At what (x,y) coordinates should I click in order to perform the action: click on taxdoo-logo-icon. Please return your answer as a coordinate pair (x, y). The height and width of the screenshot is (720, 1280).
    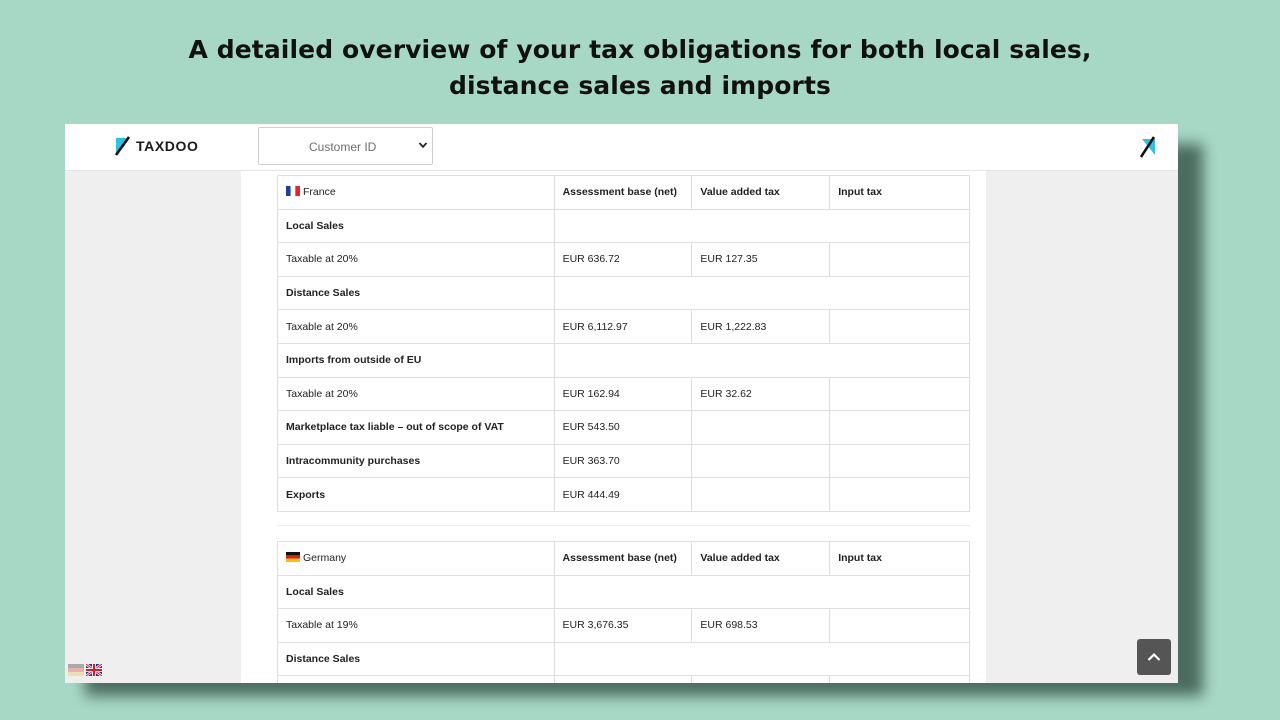
    Looking at the image, I should click on (122, 146).